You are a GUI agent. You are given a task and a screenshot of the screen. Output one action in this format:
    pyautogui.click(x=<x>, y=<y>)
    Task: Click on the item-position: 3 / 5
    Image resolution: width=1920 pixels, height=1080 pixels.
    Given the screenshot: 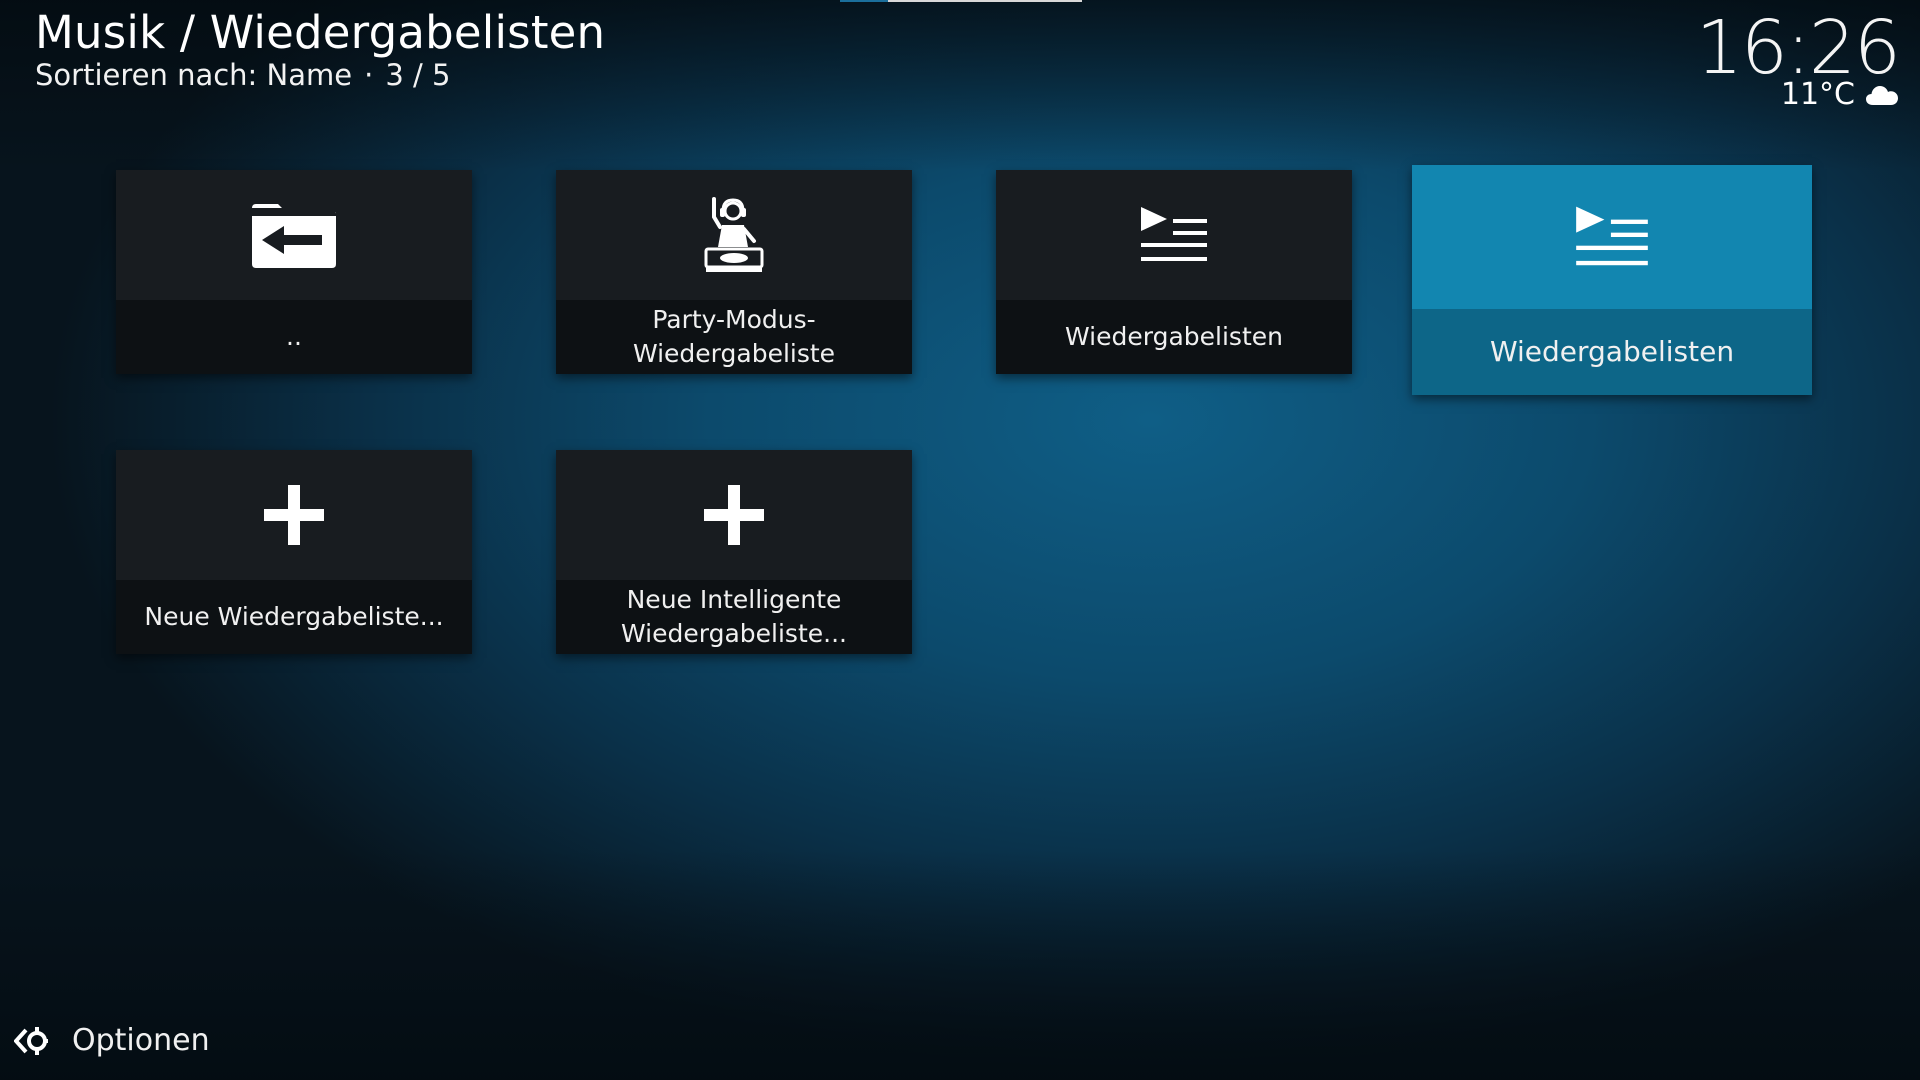 What is the action you would take?
    pyautogui.click(x=418, y=75)
    